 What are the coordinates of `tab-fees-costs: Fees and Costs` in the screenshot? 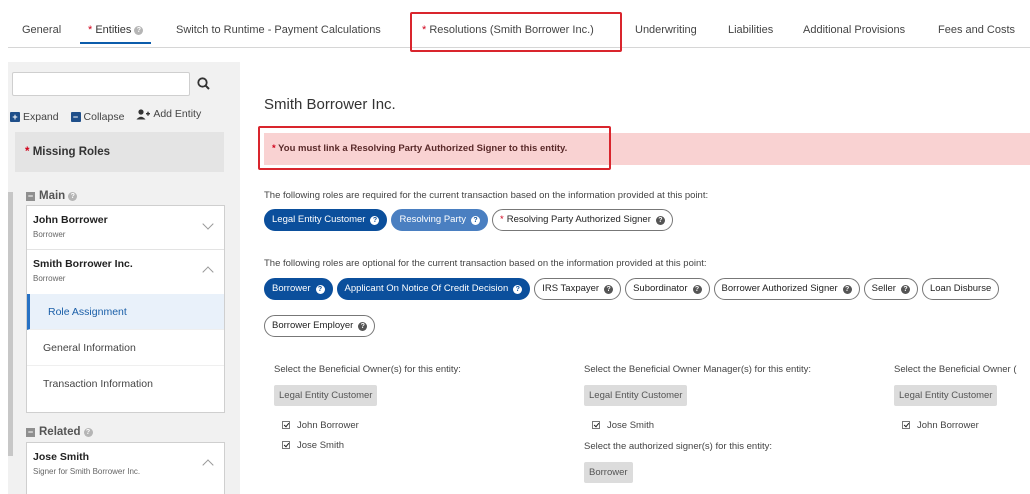 It's located at (976, 28).